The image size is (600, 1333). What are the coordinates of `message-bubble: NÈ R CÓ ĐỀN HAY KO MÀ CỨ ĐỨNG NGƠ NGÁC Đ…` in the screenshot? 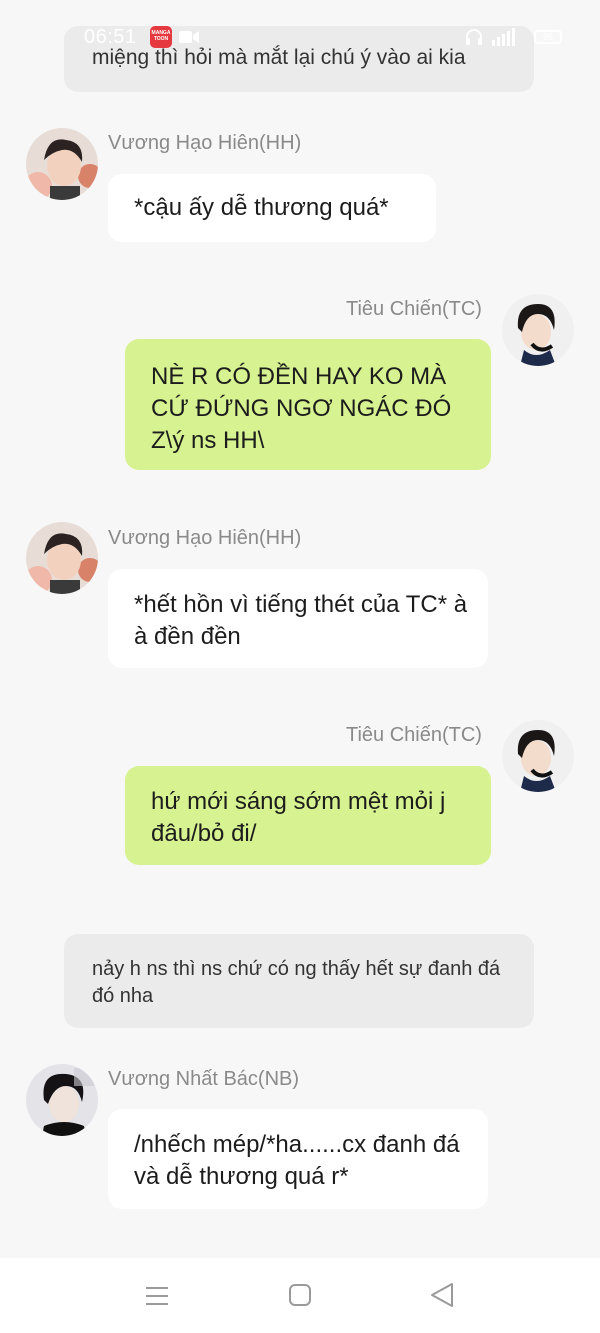 It's located at (308, 404).